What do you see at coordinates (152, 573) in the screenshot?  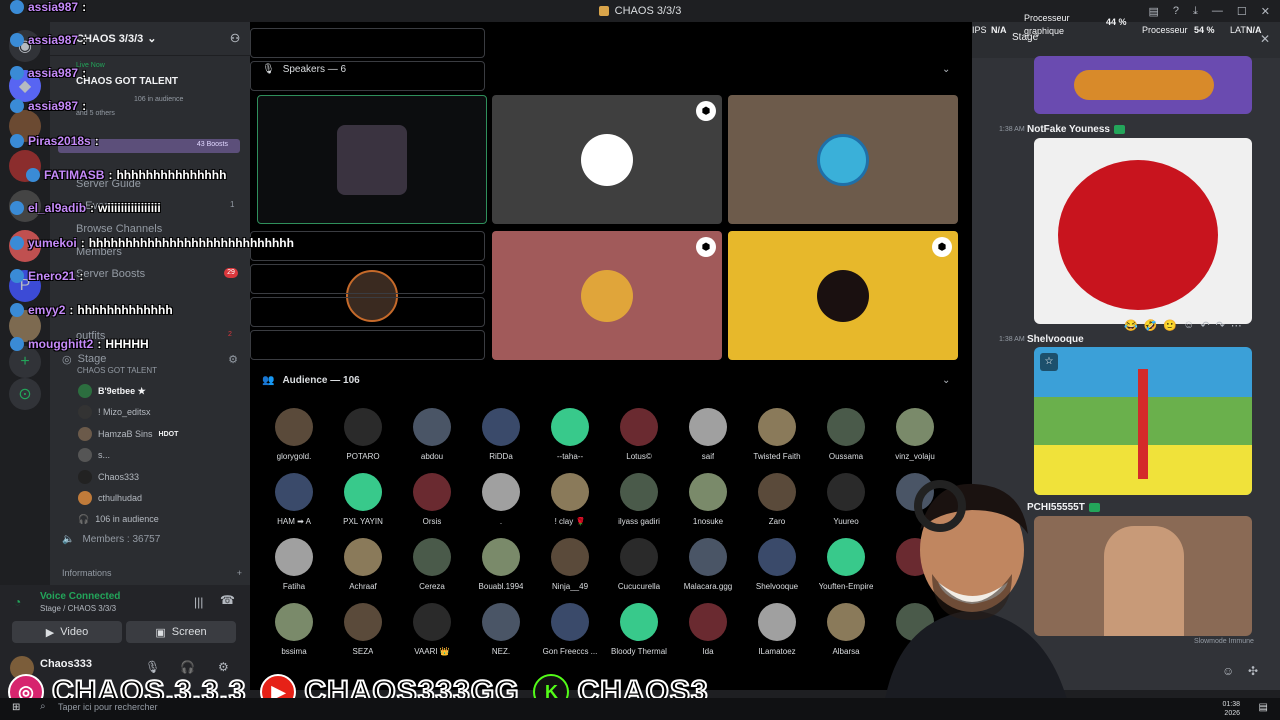 I see `informations-category: Informations +` at bounding box center [152, 573].